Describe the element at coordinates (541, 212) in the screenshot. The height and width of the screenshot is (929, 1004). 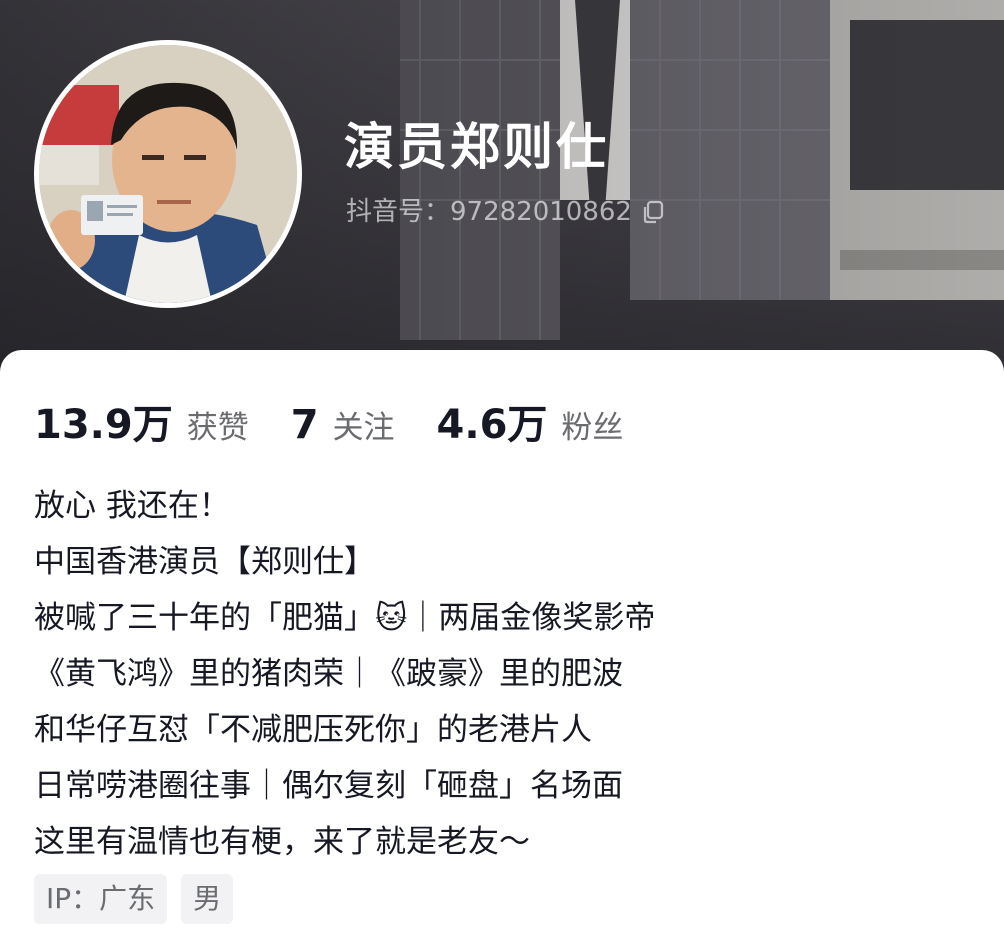
I see `douyin-id-value: 97282010862` at that location.